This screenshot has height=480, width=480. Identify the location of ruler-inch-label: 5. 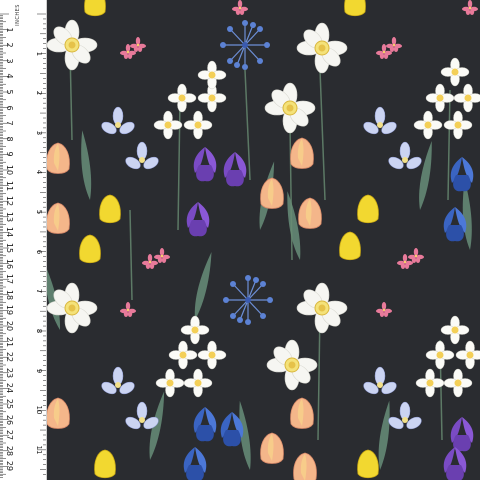
(39, 212).